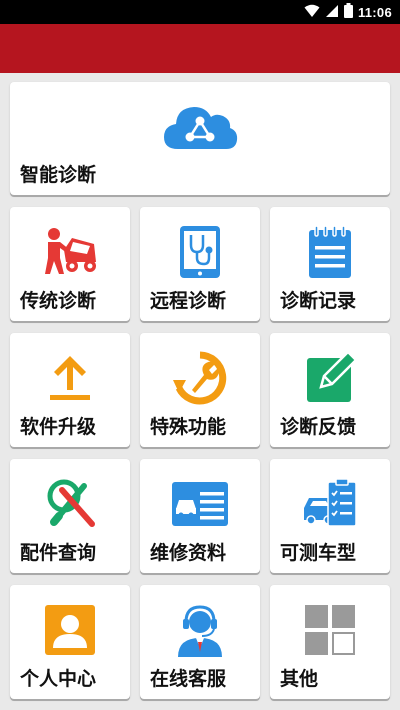  What do you see at coordinates (348, 12) in the screenshot?
I see `battery-icon` at bounding box center [348, 12].